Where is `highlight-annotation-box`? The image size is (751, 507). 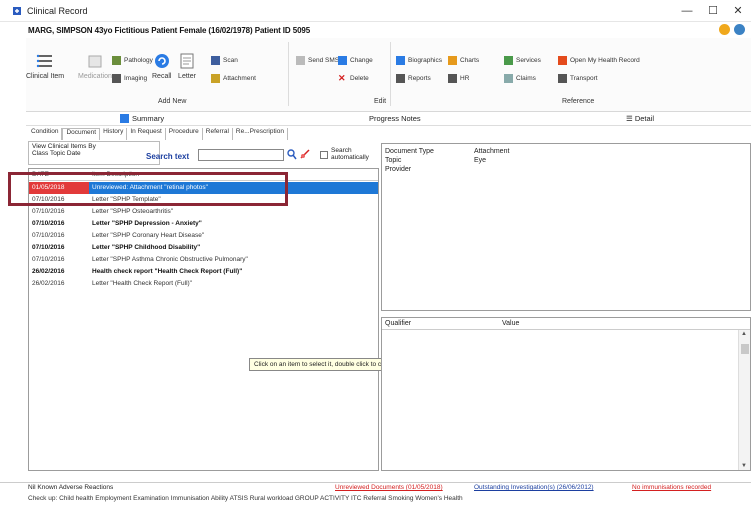 highlight-annotation-box is located at coordinates (148, 189).